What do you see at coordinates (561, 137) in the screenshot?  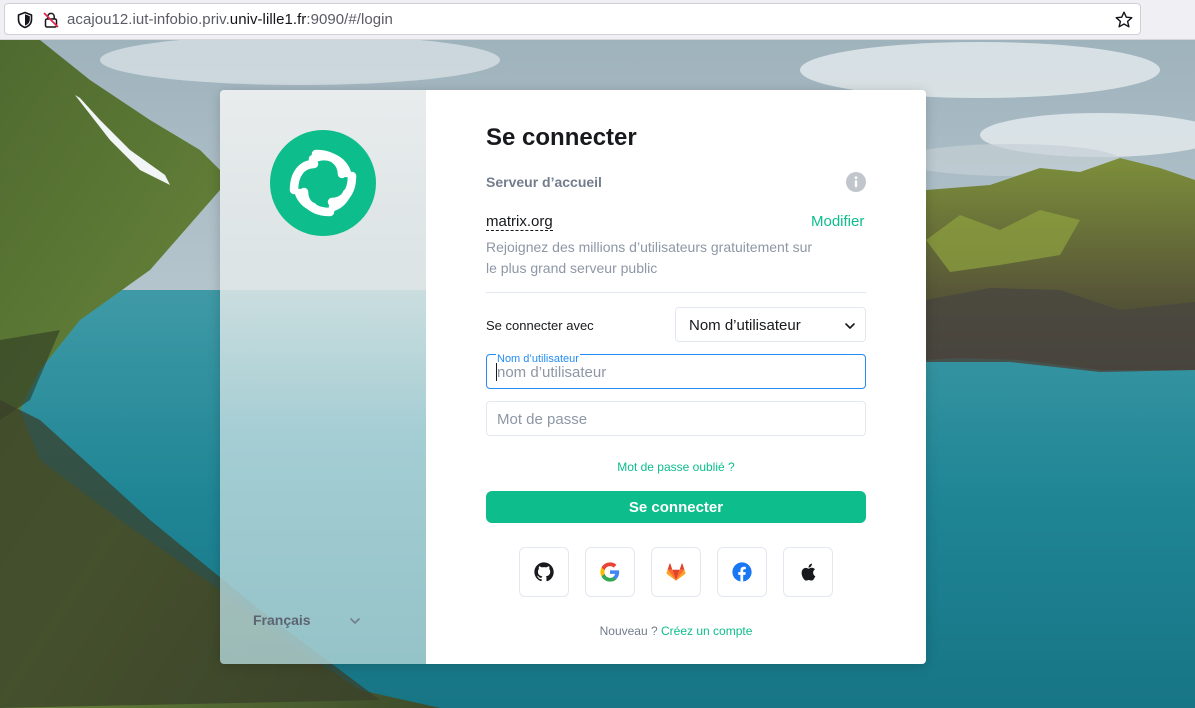 I see `page-title: Se connecter` at bounding box center [561, 137].